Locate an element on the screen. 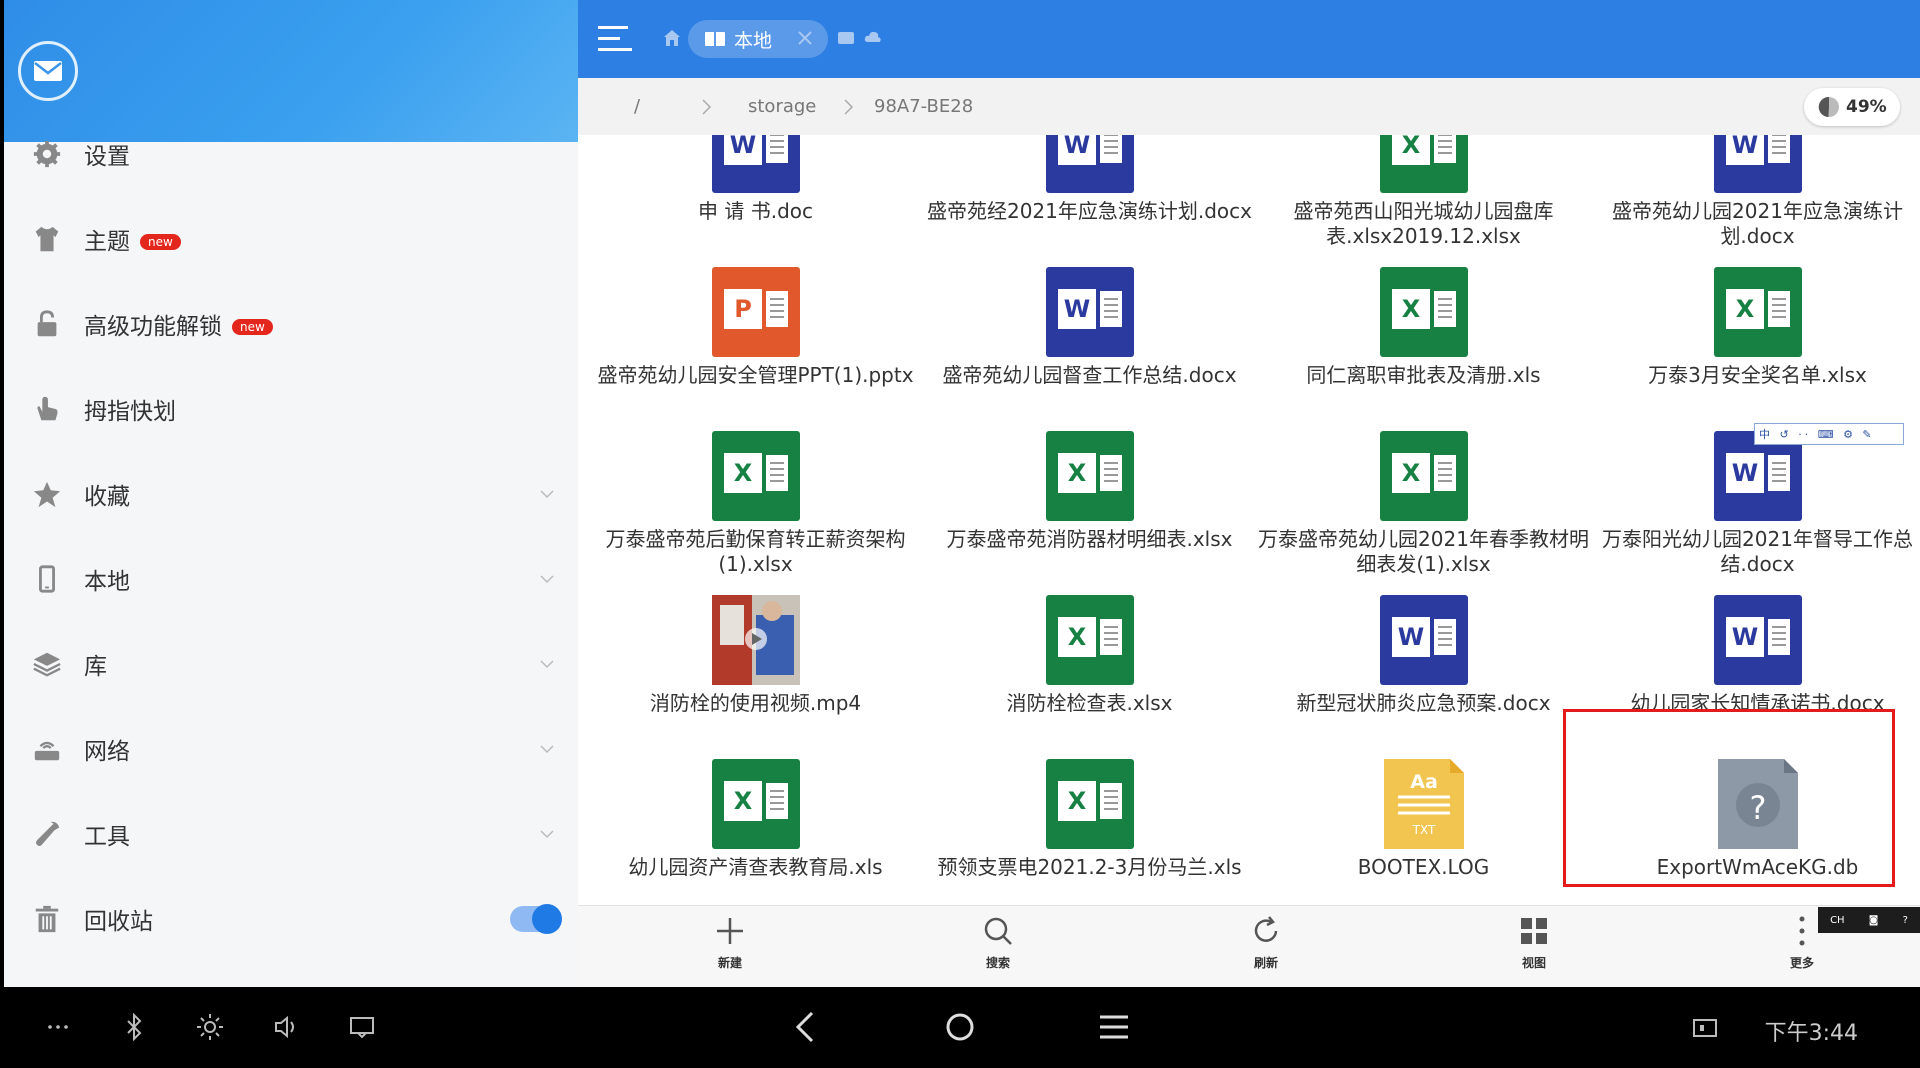 Image resolution: width=1920 pixels, height=1068 pixels. ime-status: CH ◙? is located at coordinates (1869, 920).